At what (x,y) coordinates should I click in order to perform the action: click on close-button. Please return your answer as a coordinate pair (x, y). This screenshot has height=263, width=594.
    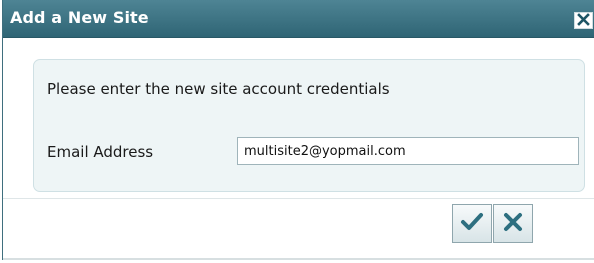
    Looking at the image, I should click on (583, 20).